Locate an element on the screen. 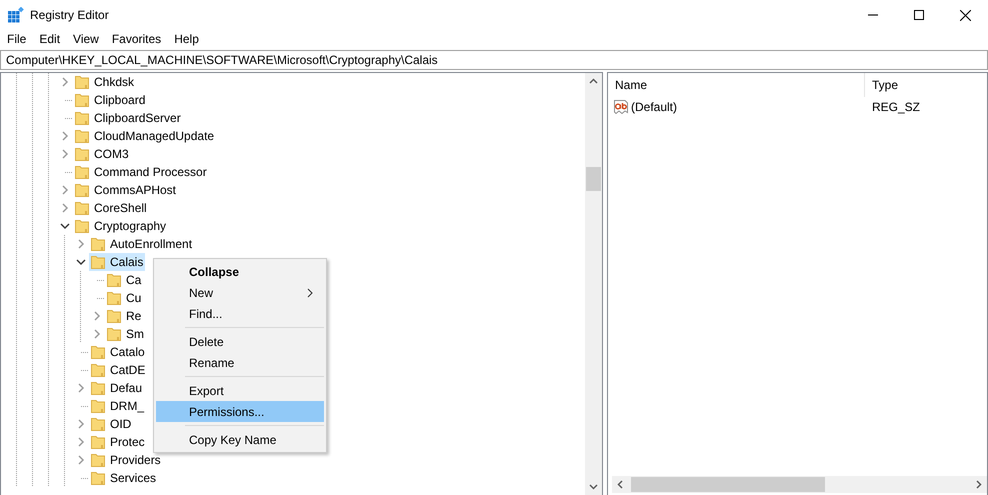  tree-item: Catalo is located at coordinates (118, 352).